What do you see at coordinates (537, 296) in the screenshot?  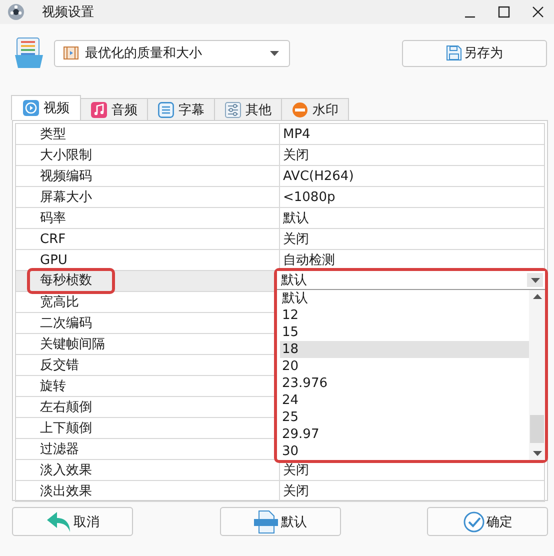 I see `scroll-up-icon` at bounding box center [537, 296].